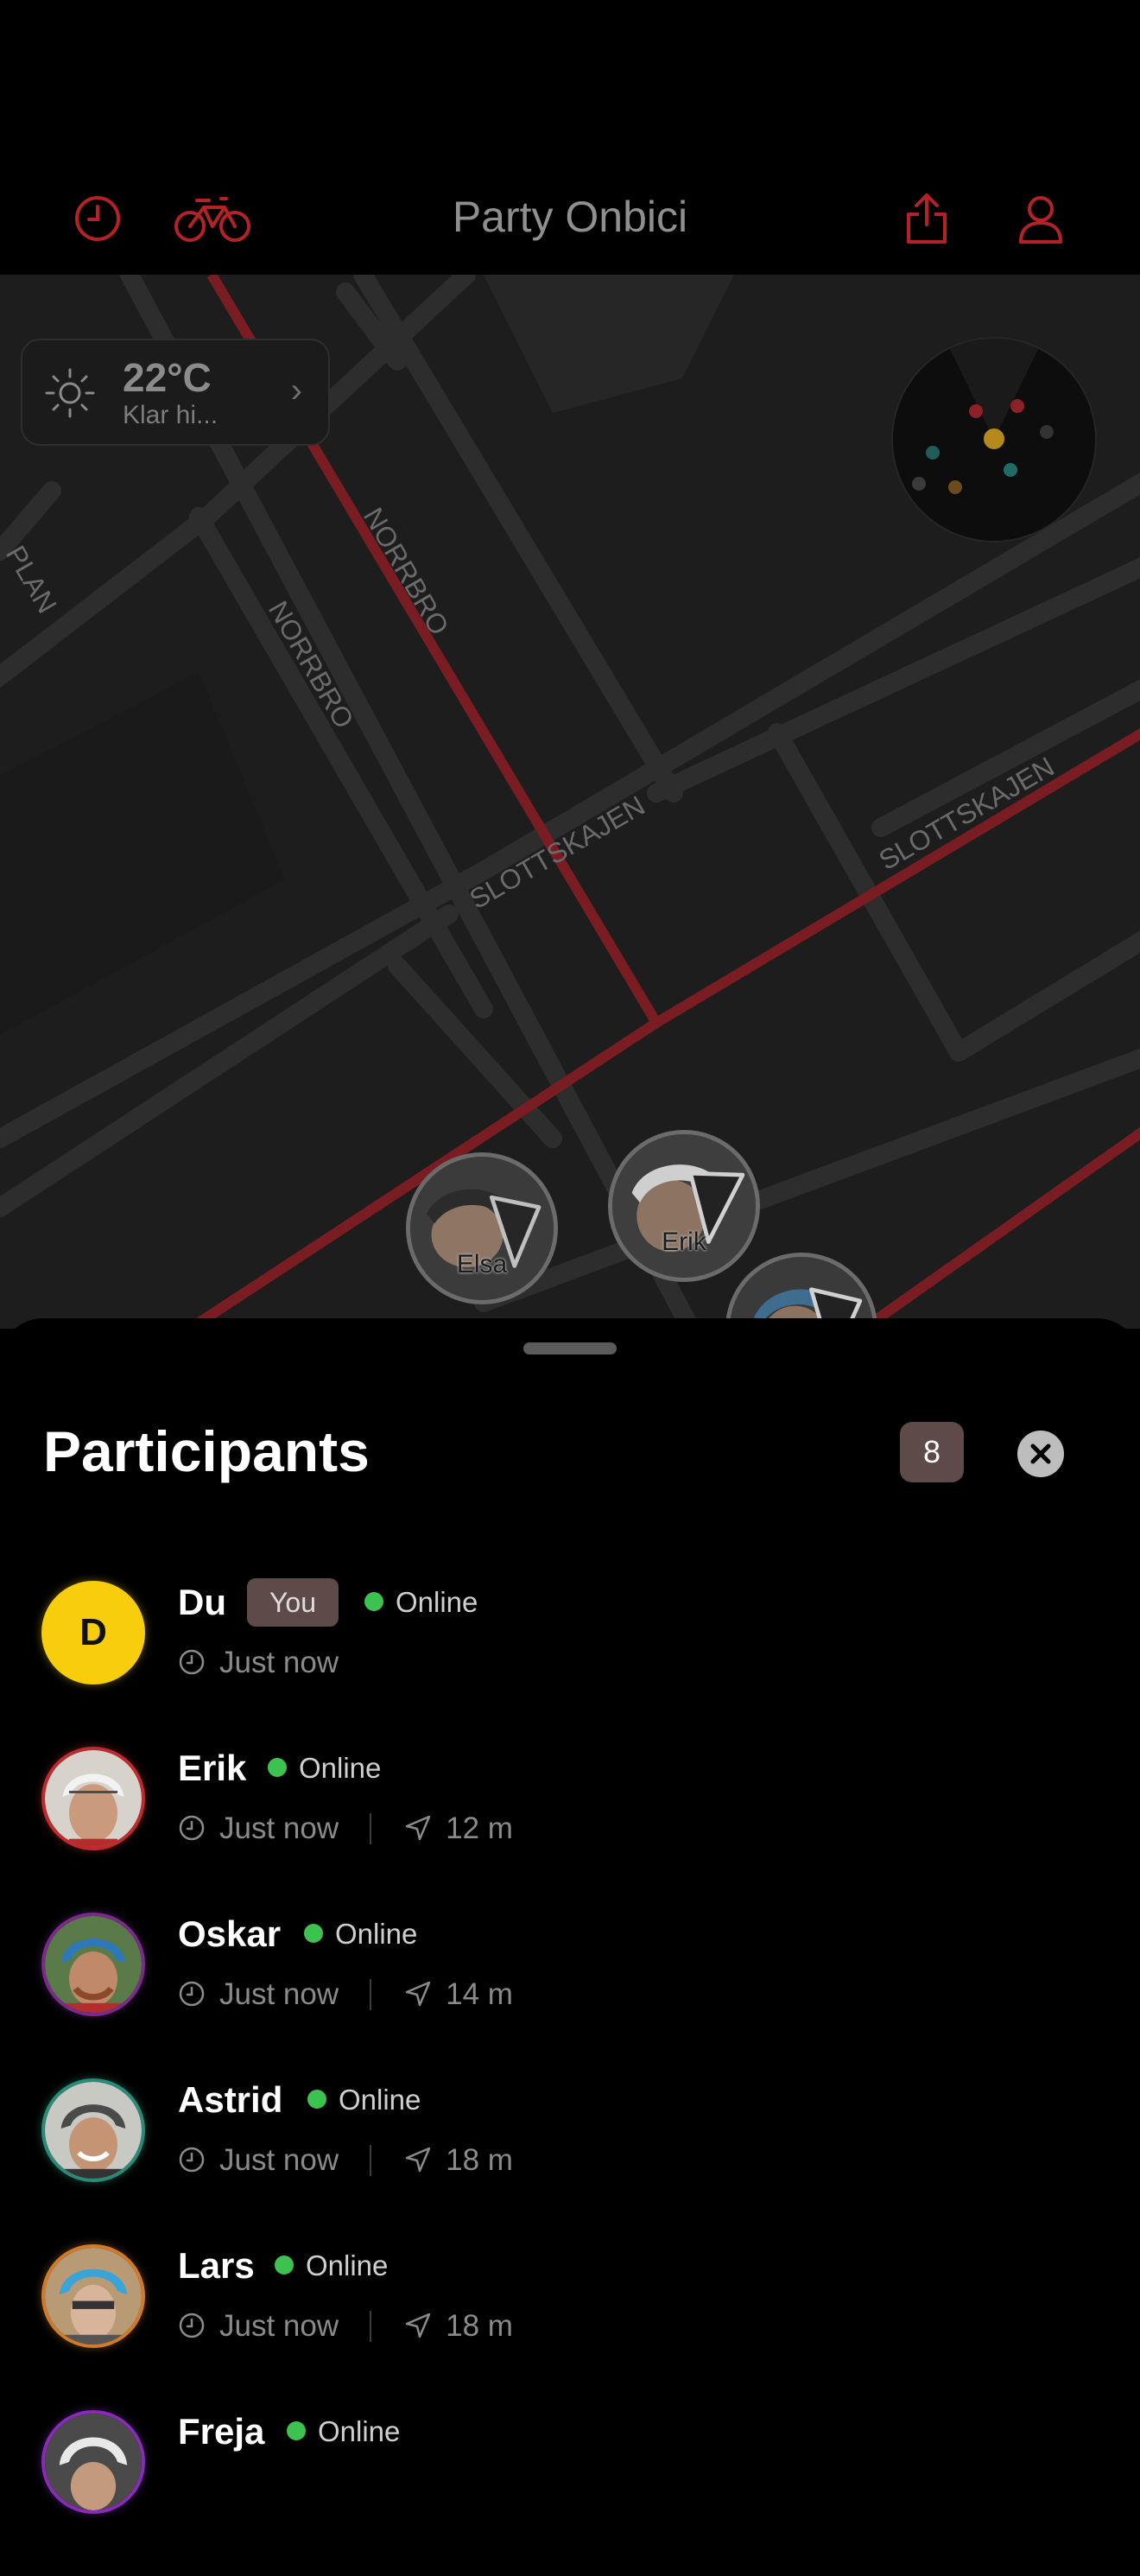 The width and height of the screenshot is (1140, 2576). Describe the element at coordinates (479, 1994) in the screenshot. I see `distance: 14 m` at that location.